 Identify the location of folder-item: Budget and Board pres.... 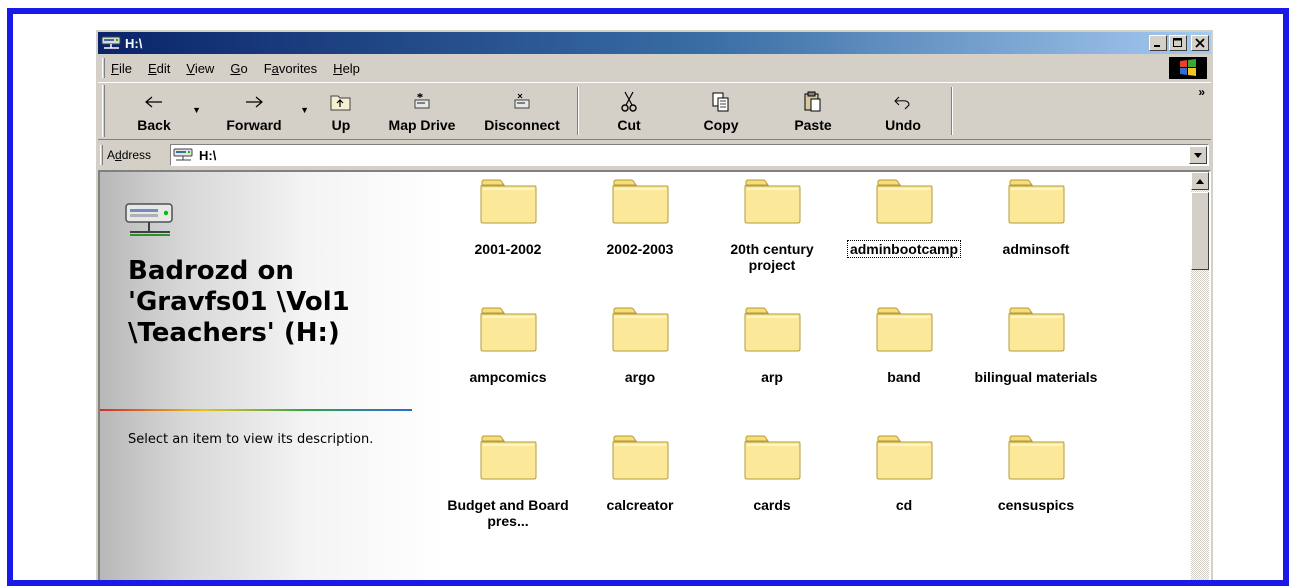
(508, 480).